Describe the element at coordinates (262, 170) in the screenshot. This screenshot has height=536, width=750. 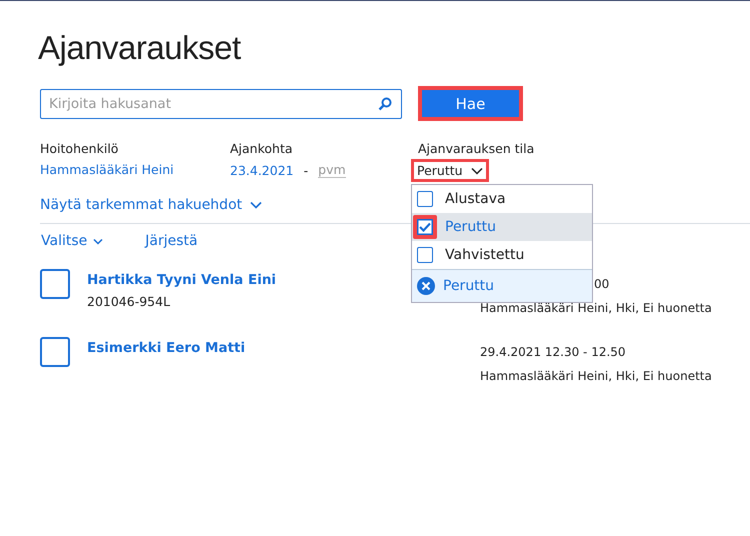
I see `date-field: 23.4.2021` at that location.